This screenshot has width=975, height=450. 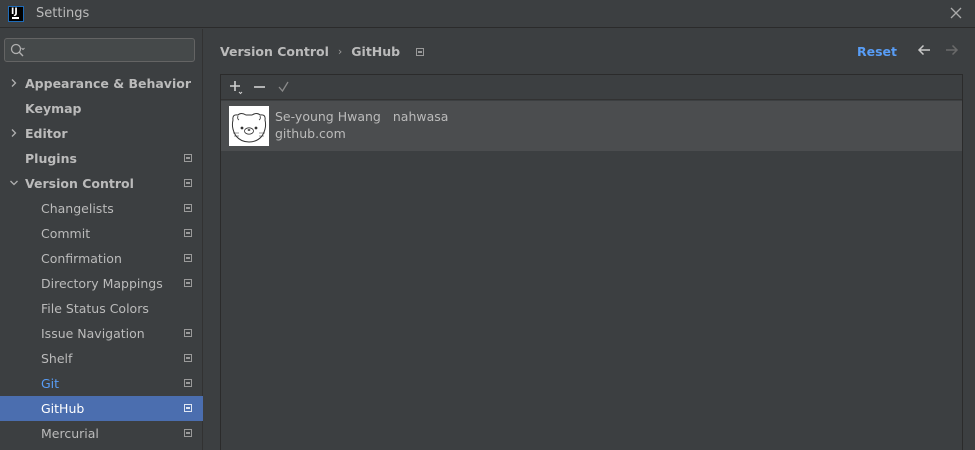 What do you see at coordinates (310, 133) in the screenshot?
I see `account-server: github.com` at bounding box center [310, 133].